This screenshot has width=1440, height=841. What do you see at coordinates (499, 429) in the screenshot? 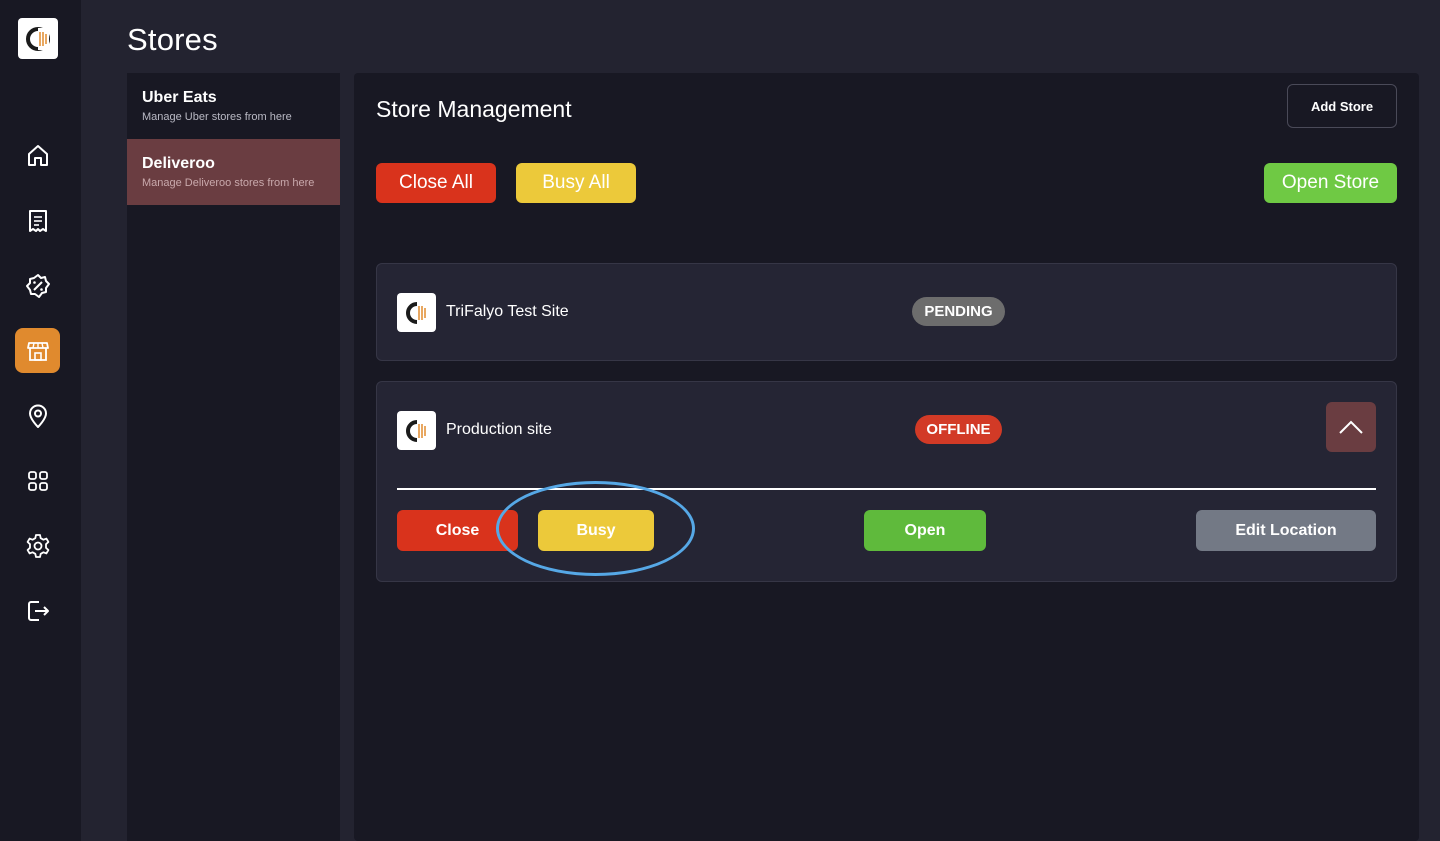
I see `store-name: Production site` at bounding box center [499, 429].